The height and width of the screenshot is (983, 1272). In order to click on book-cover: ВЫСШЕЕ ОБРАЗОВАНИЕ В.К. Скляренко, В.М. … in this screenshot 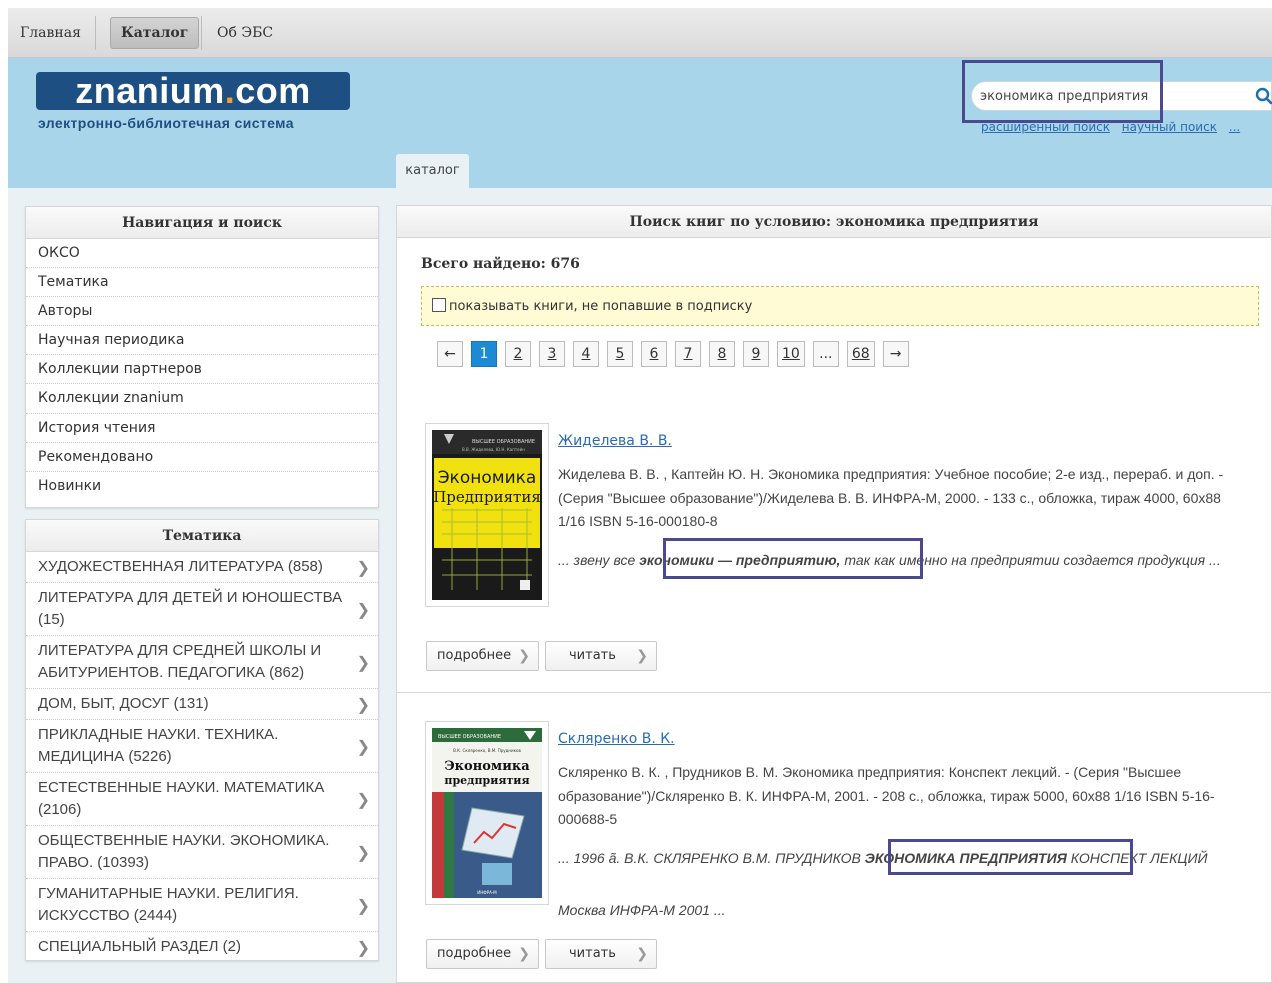, I will do `click(487, 813)`.